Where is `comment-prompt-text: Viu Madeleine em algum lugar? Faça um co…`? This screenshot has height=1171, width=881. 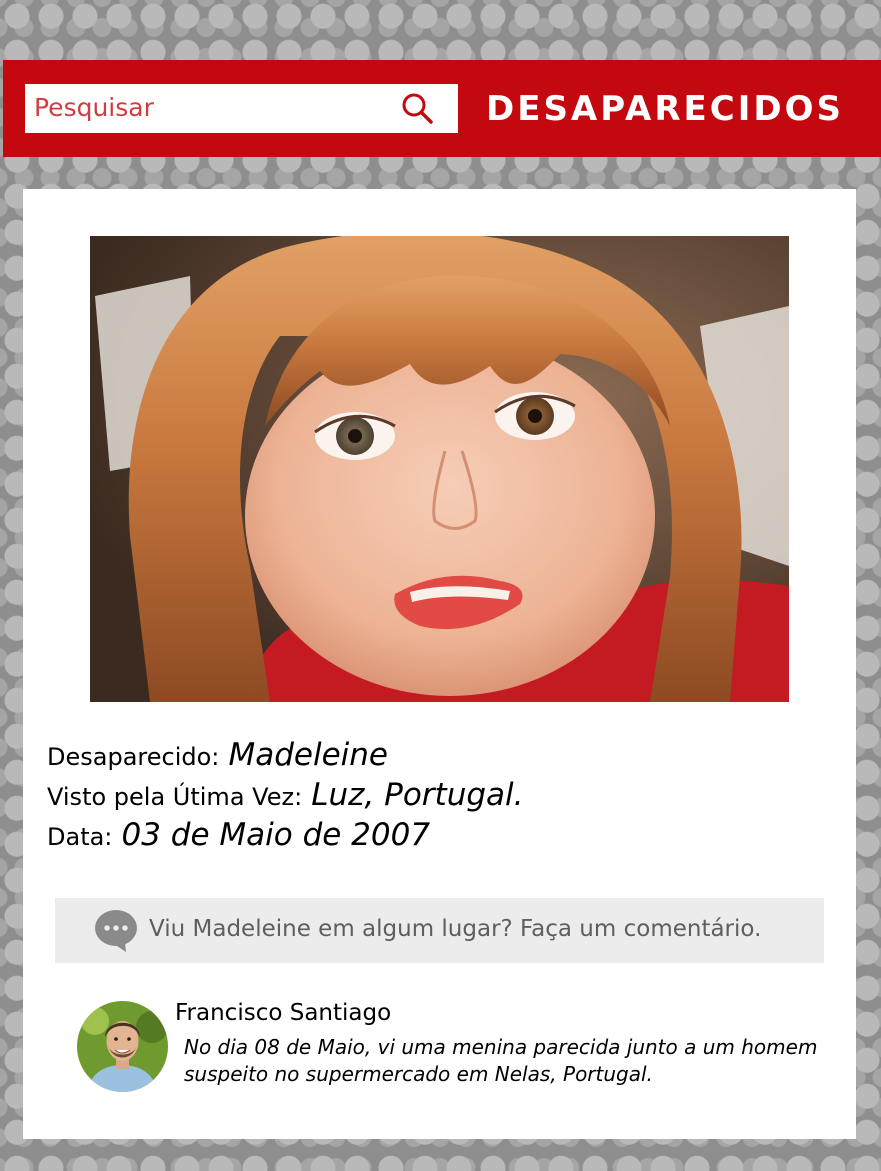 comment-prompt-text: Viu Madeleine em algum lugar? Faça um co… is located at coordinates (455, 929).